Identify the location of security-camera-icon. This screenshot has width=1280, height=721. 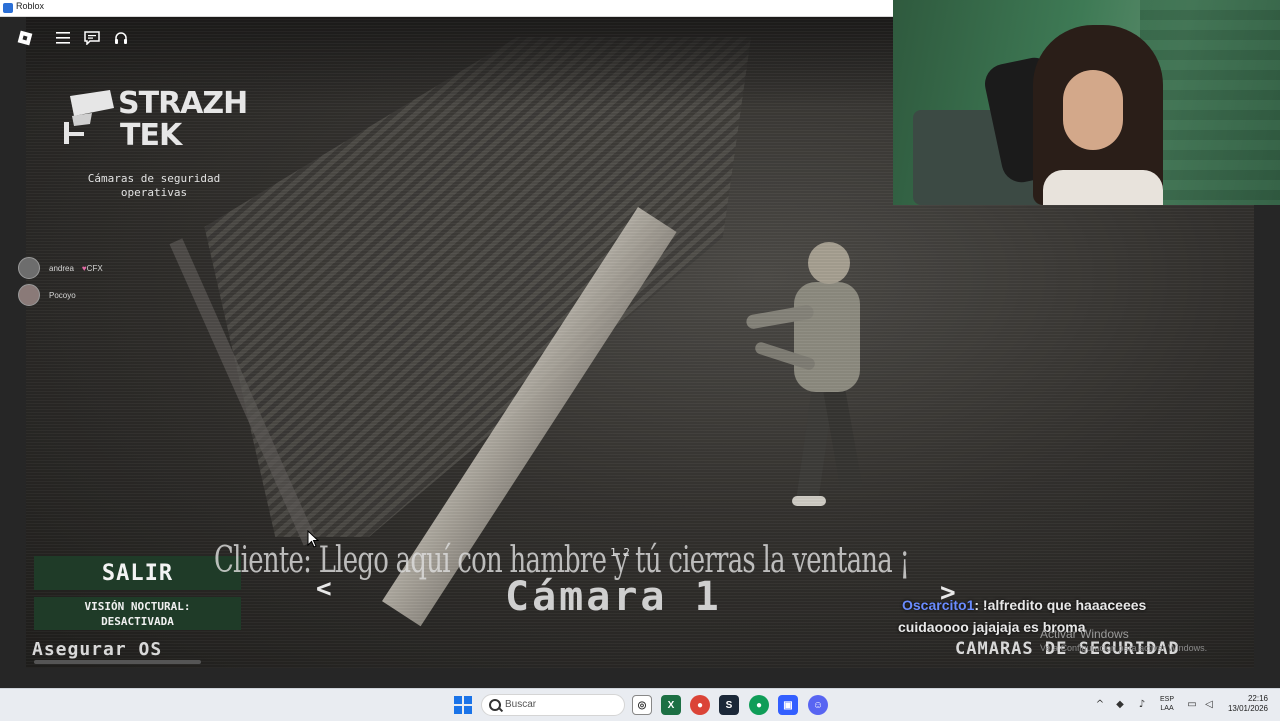
(89, 117).